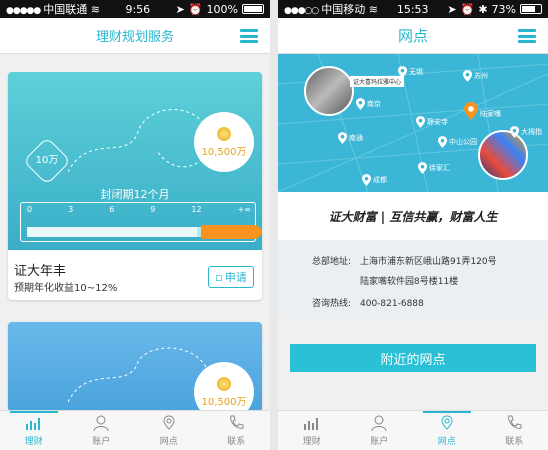  I want to click on map-place-label: 南京, so click(374, 104).